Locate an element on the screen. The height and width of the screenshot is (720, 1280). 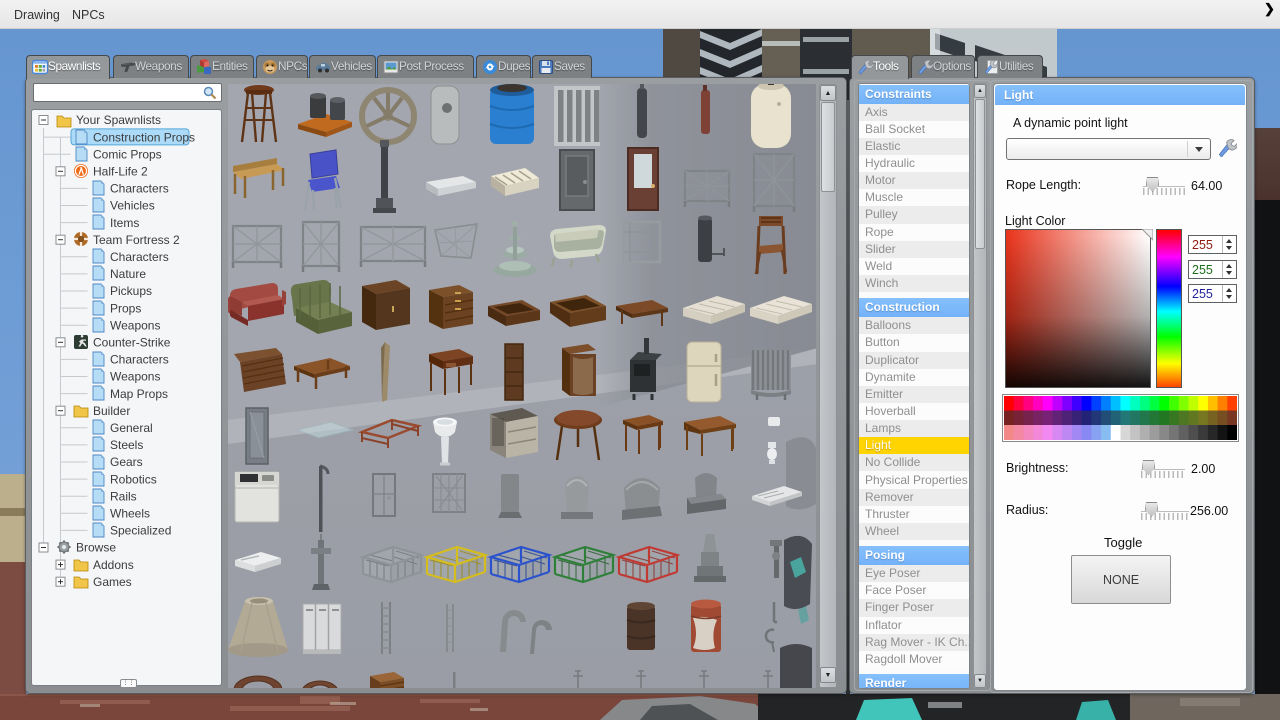
svg-text: Pickups is located at coordinates (131, 291).